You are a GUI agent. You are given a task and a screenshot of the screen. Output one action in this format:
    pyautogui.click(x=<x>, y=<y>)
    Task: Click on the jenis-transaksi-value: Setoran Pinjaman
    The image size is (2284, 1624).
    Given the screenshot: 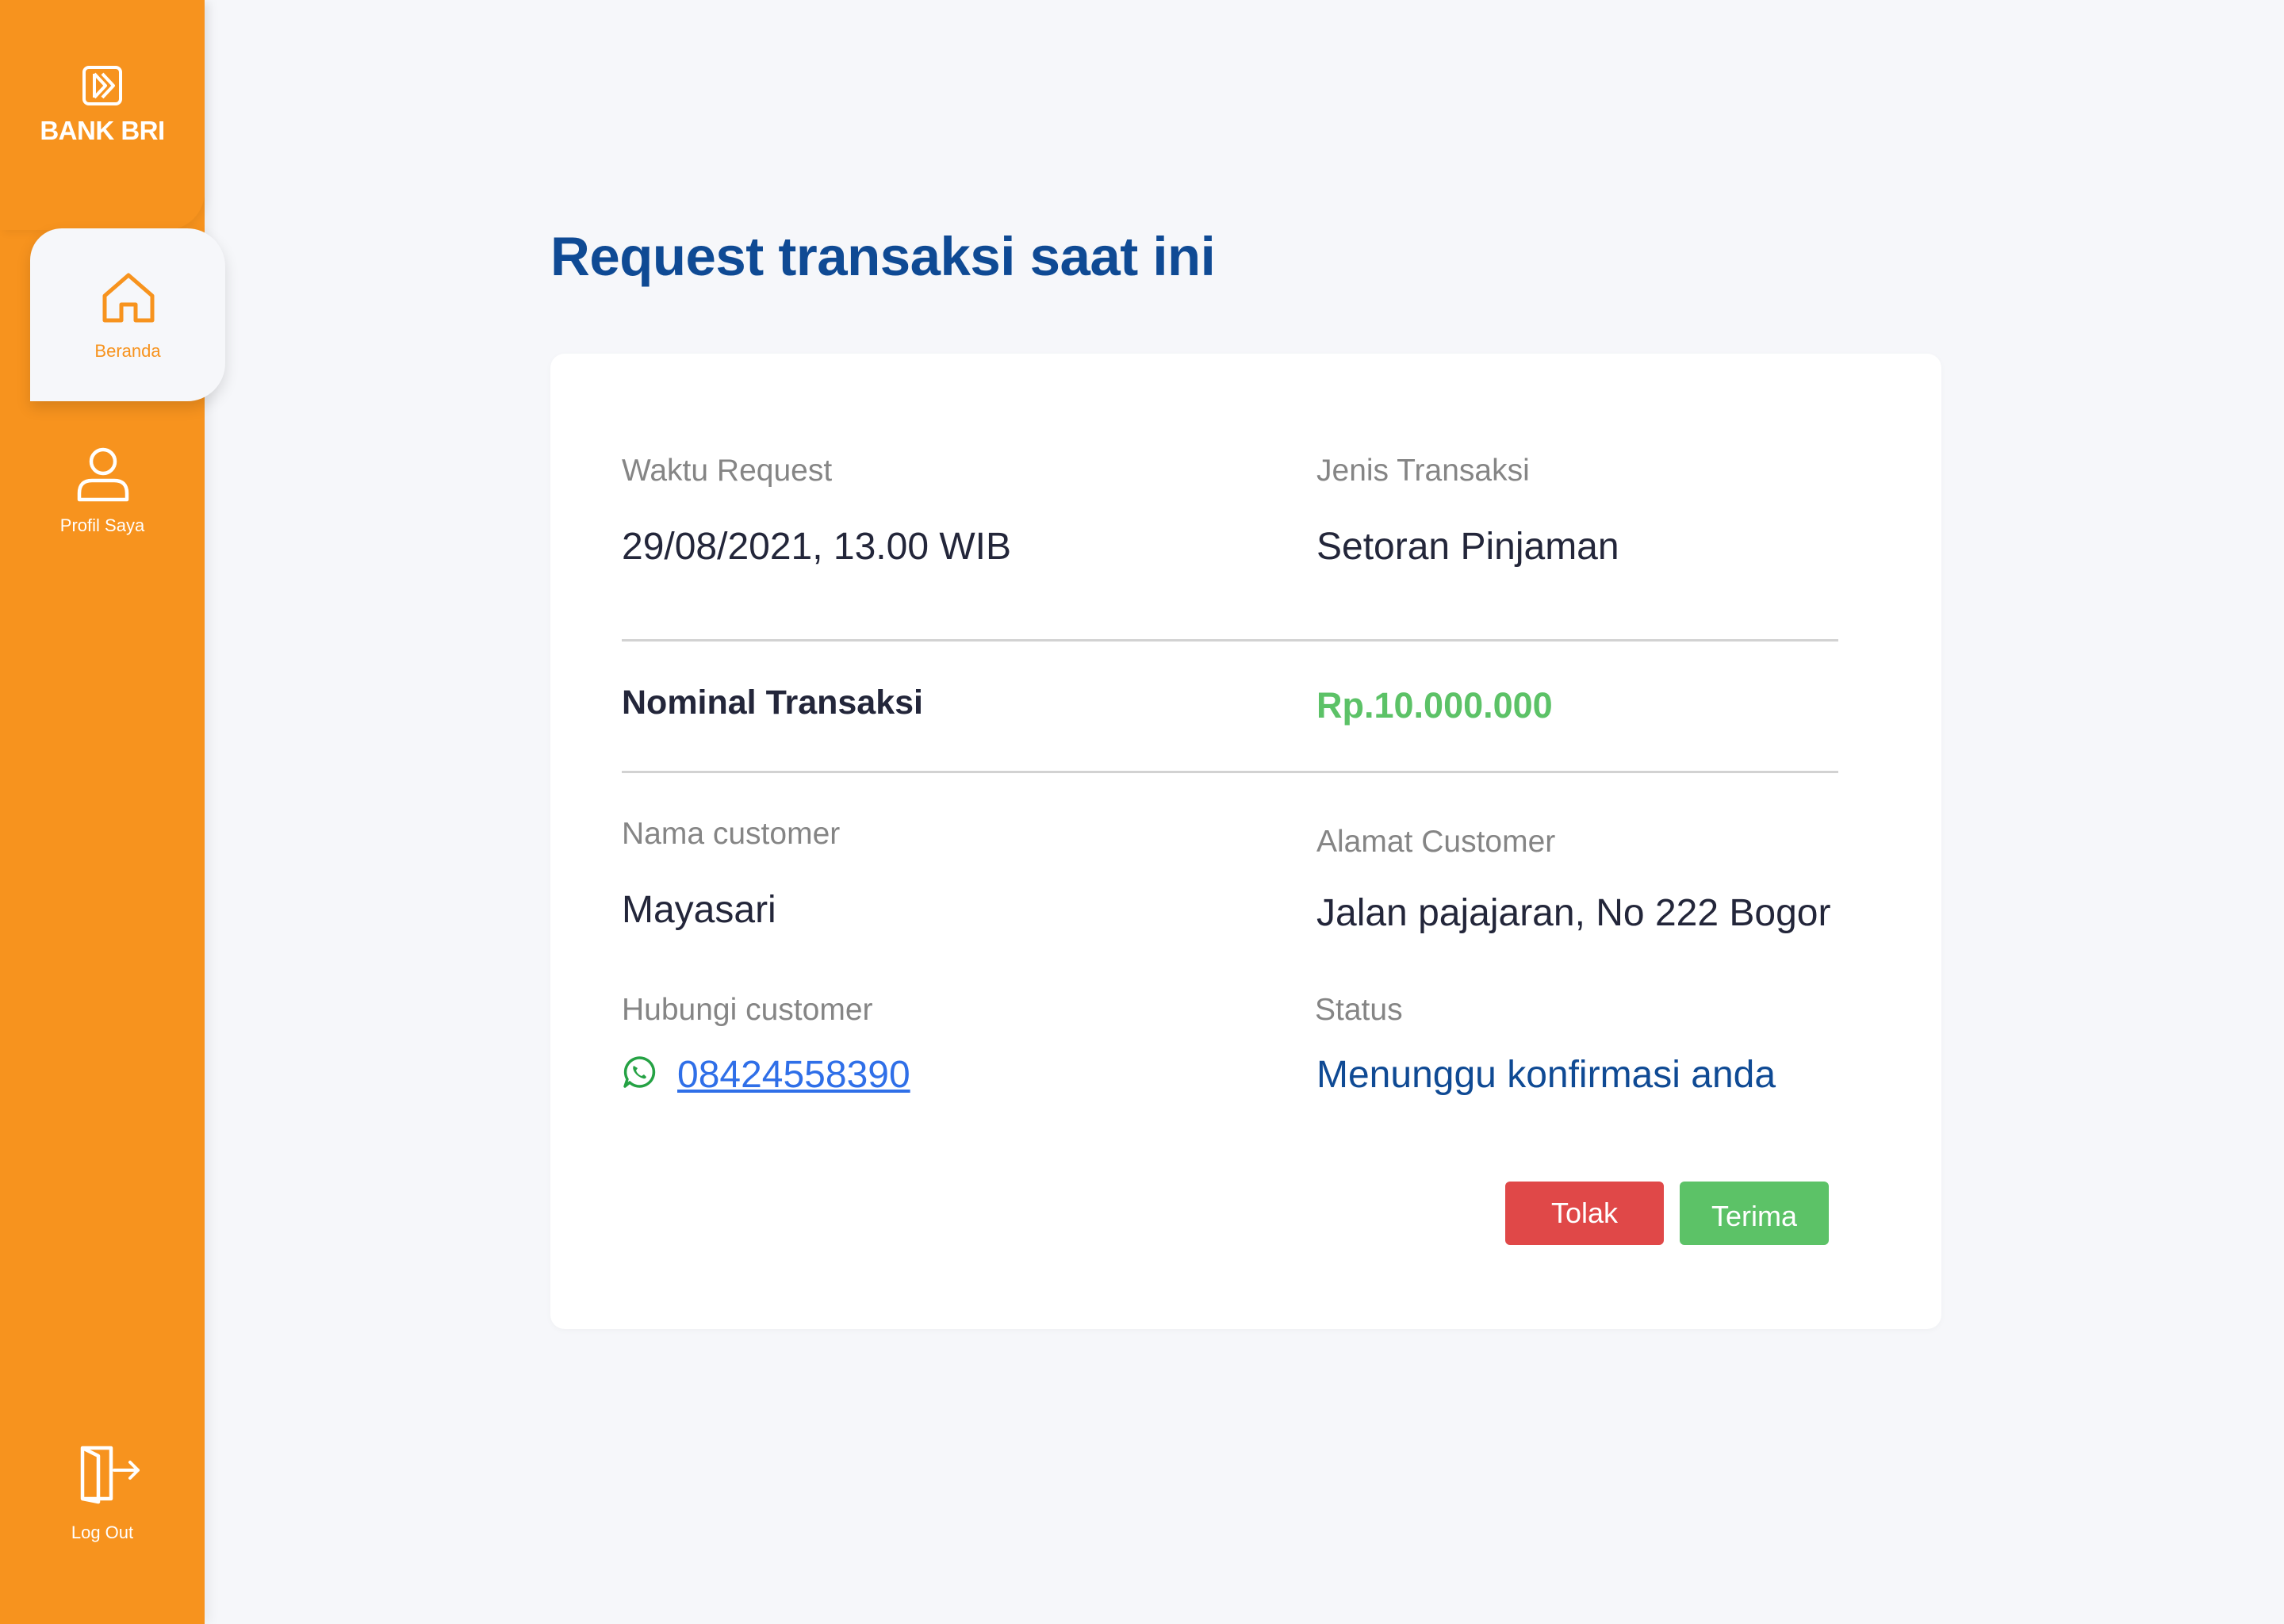 What is the action you would take?
    pyautogui.click(x=1467, y=547)
    